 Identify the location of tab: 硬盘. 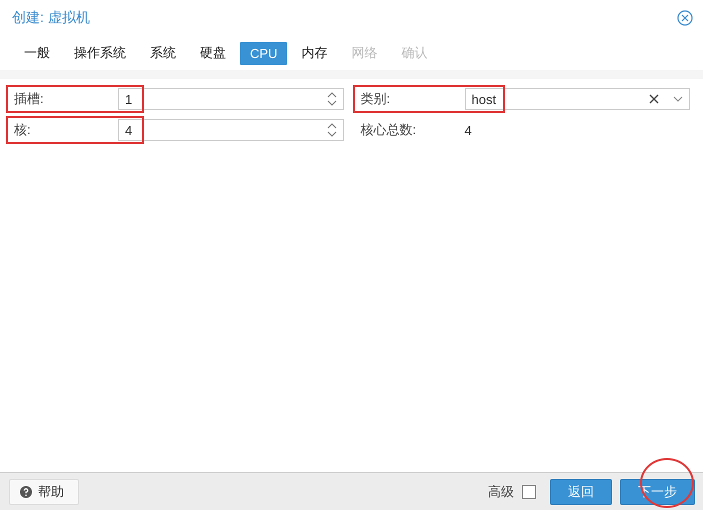
(213, 53).